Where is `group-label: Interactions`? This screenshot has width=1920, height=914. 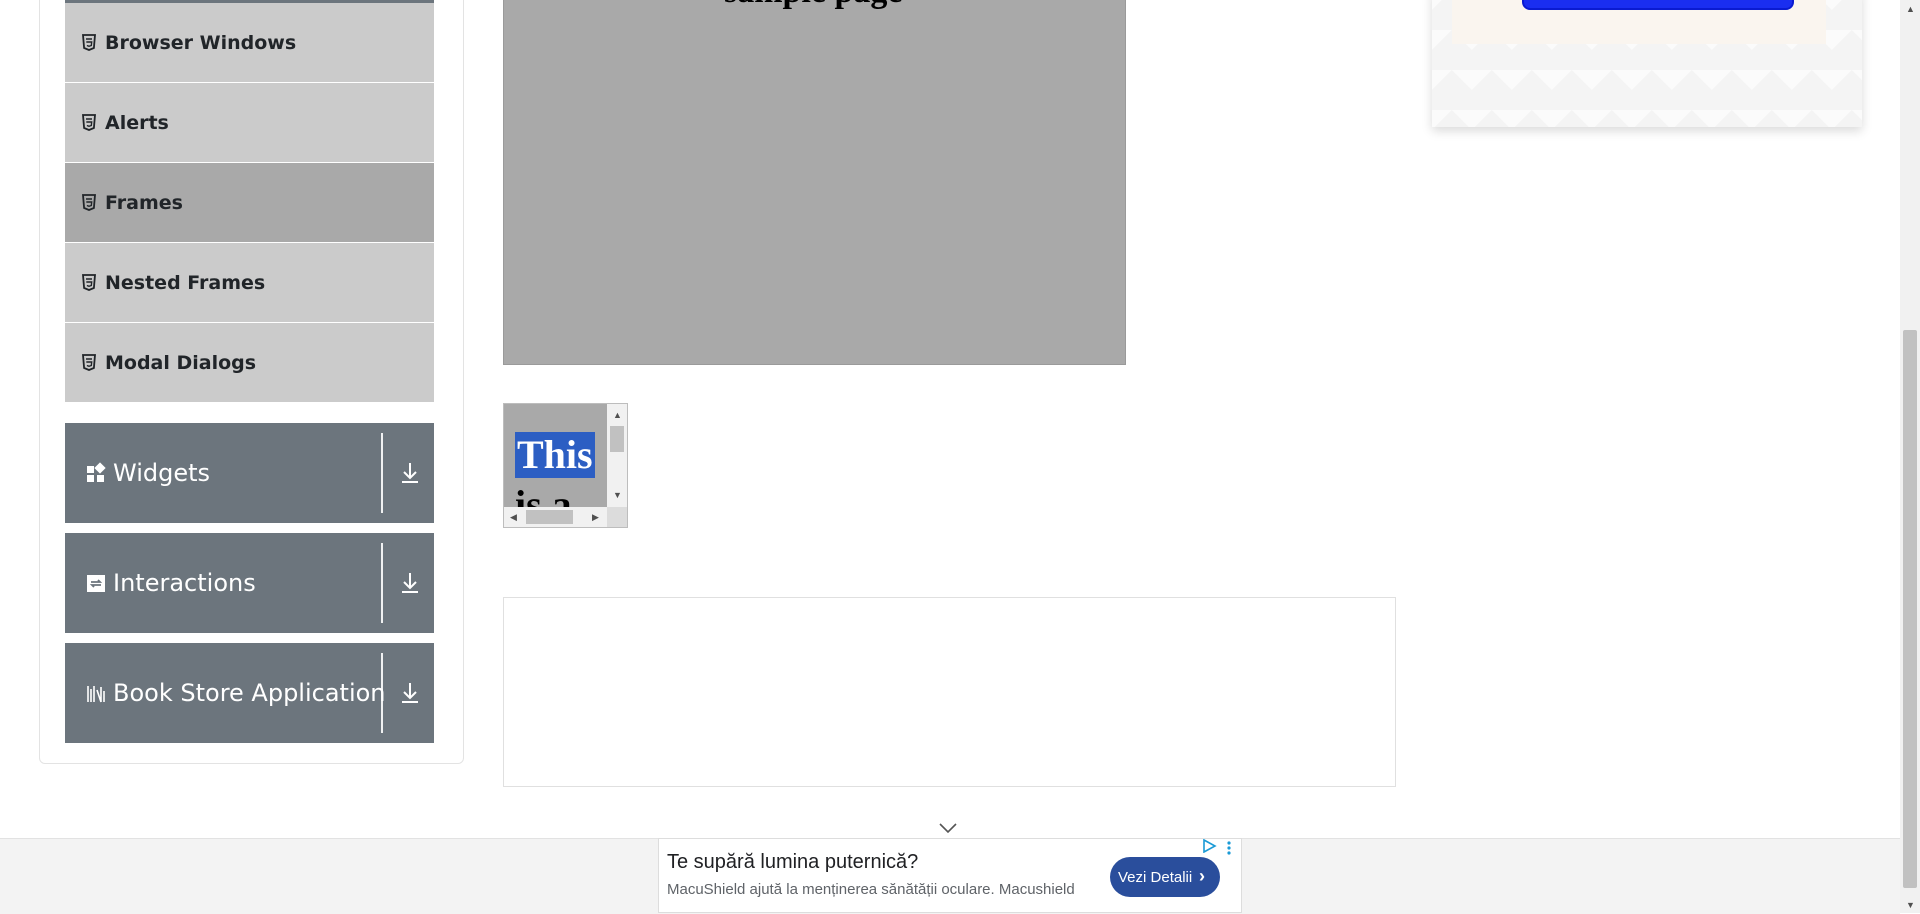
group-label: Interactions is located at coordinates (184, 583).